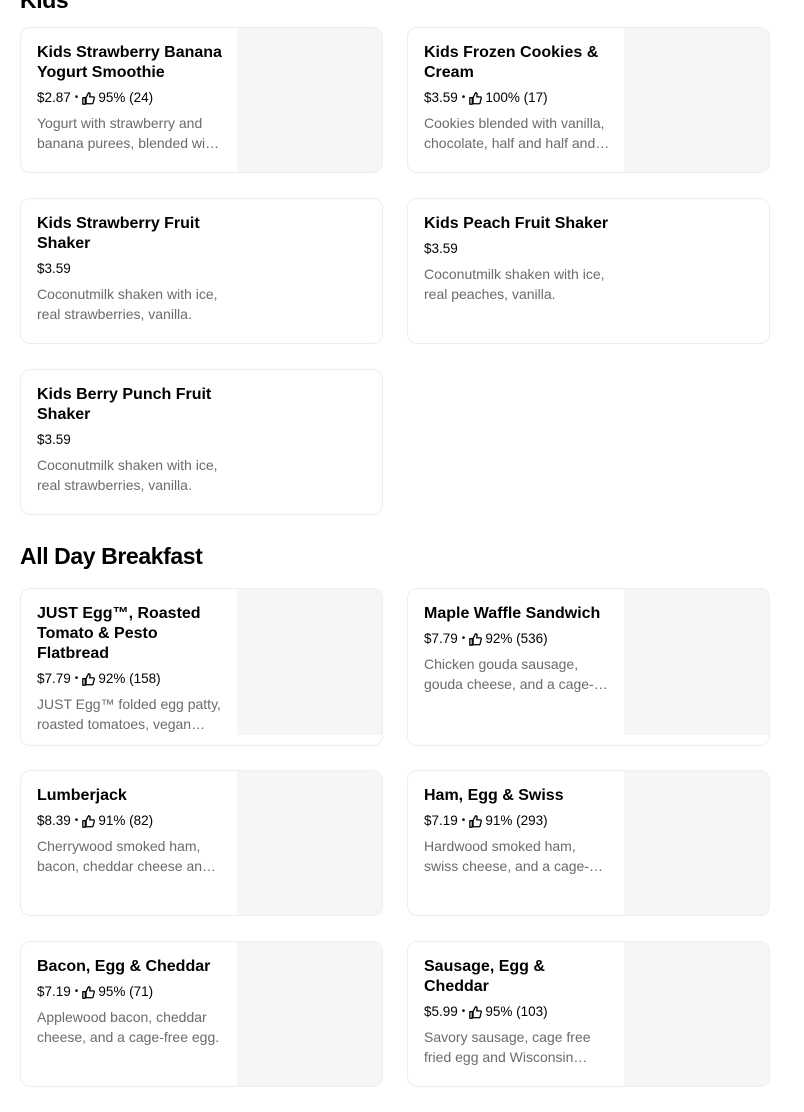 The width and height of the screenshot is (804, 1112). What do you see at coordinates (126, 97) in the screenshot?
I see `item-rating: 95% (24)` at bounding box center [126, 97].